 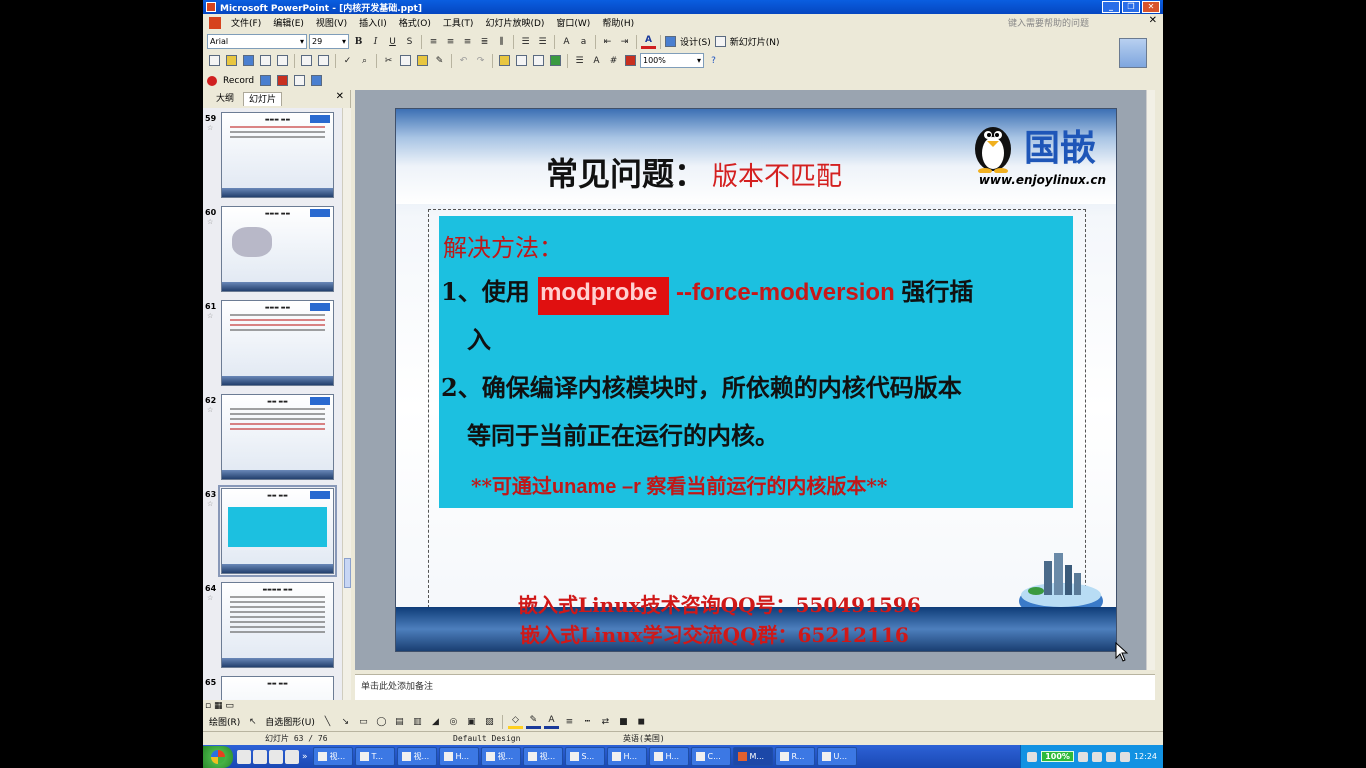 I want to click on undo-icon: ↶, so click(x=463, y=60).